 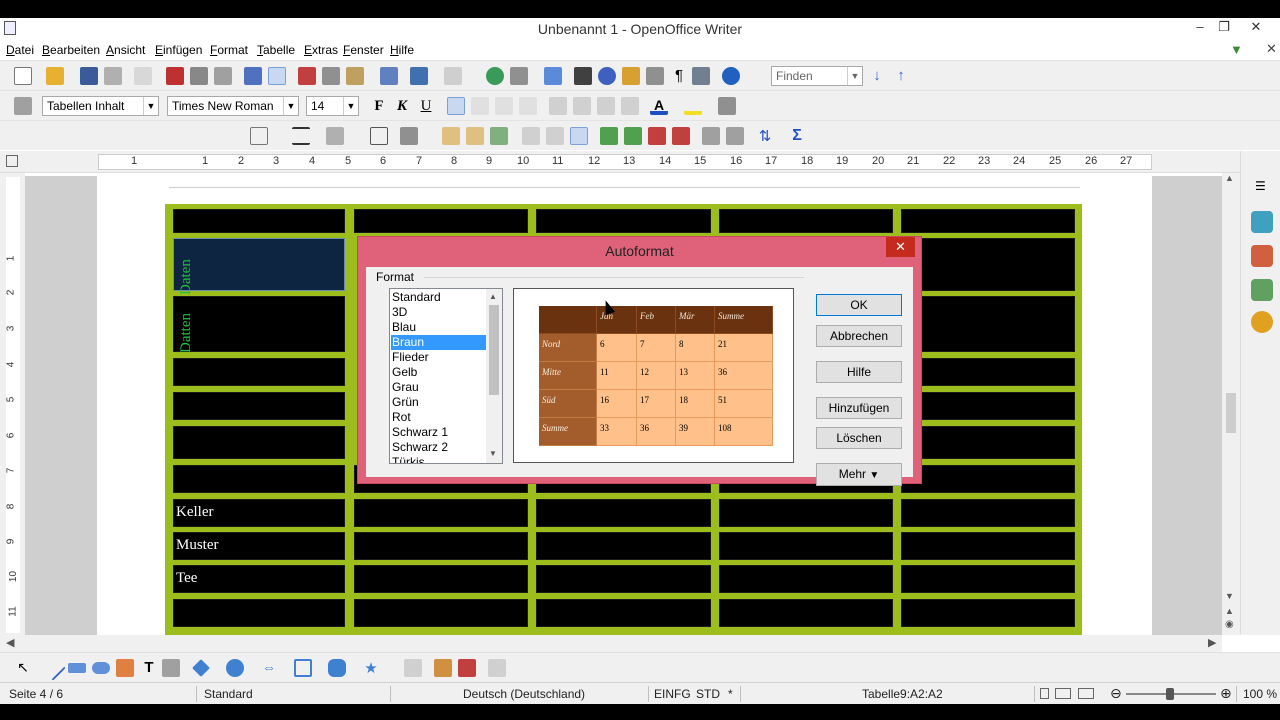 I want to click on paste-icon, so click(x=355, y=76).